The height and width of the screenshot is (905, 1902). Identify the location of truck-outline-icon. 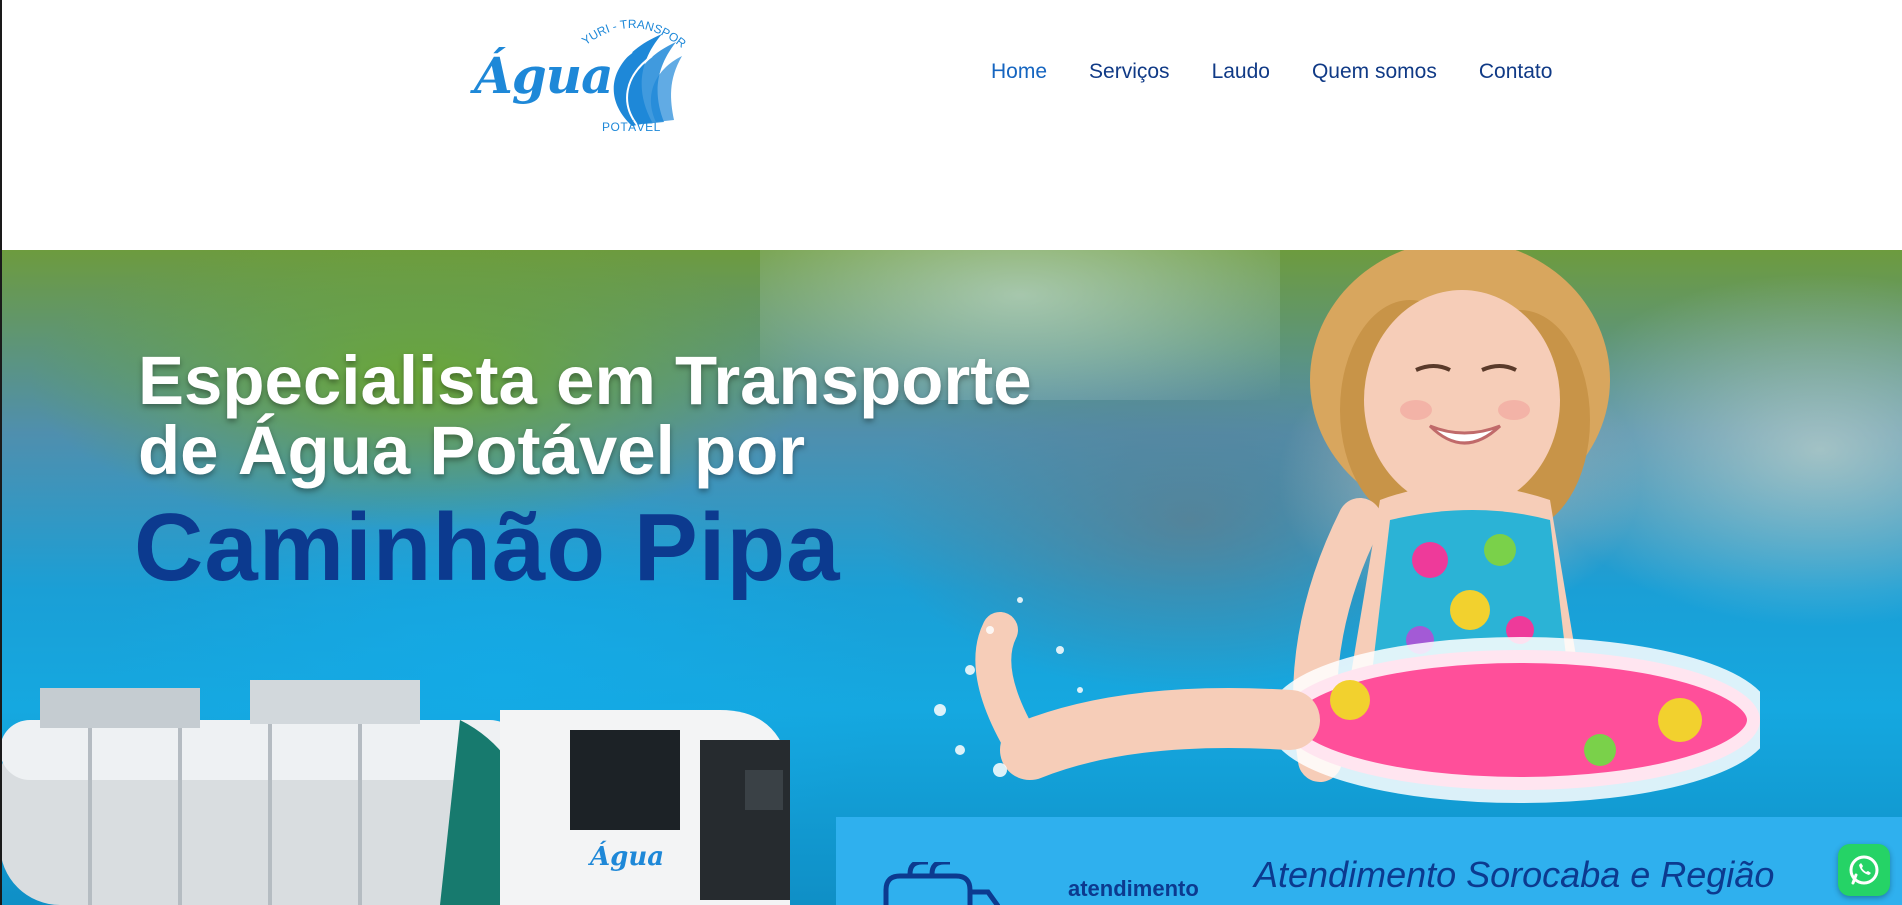
(941, 883).